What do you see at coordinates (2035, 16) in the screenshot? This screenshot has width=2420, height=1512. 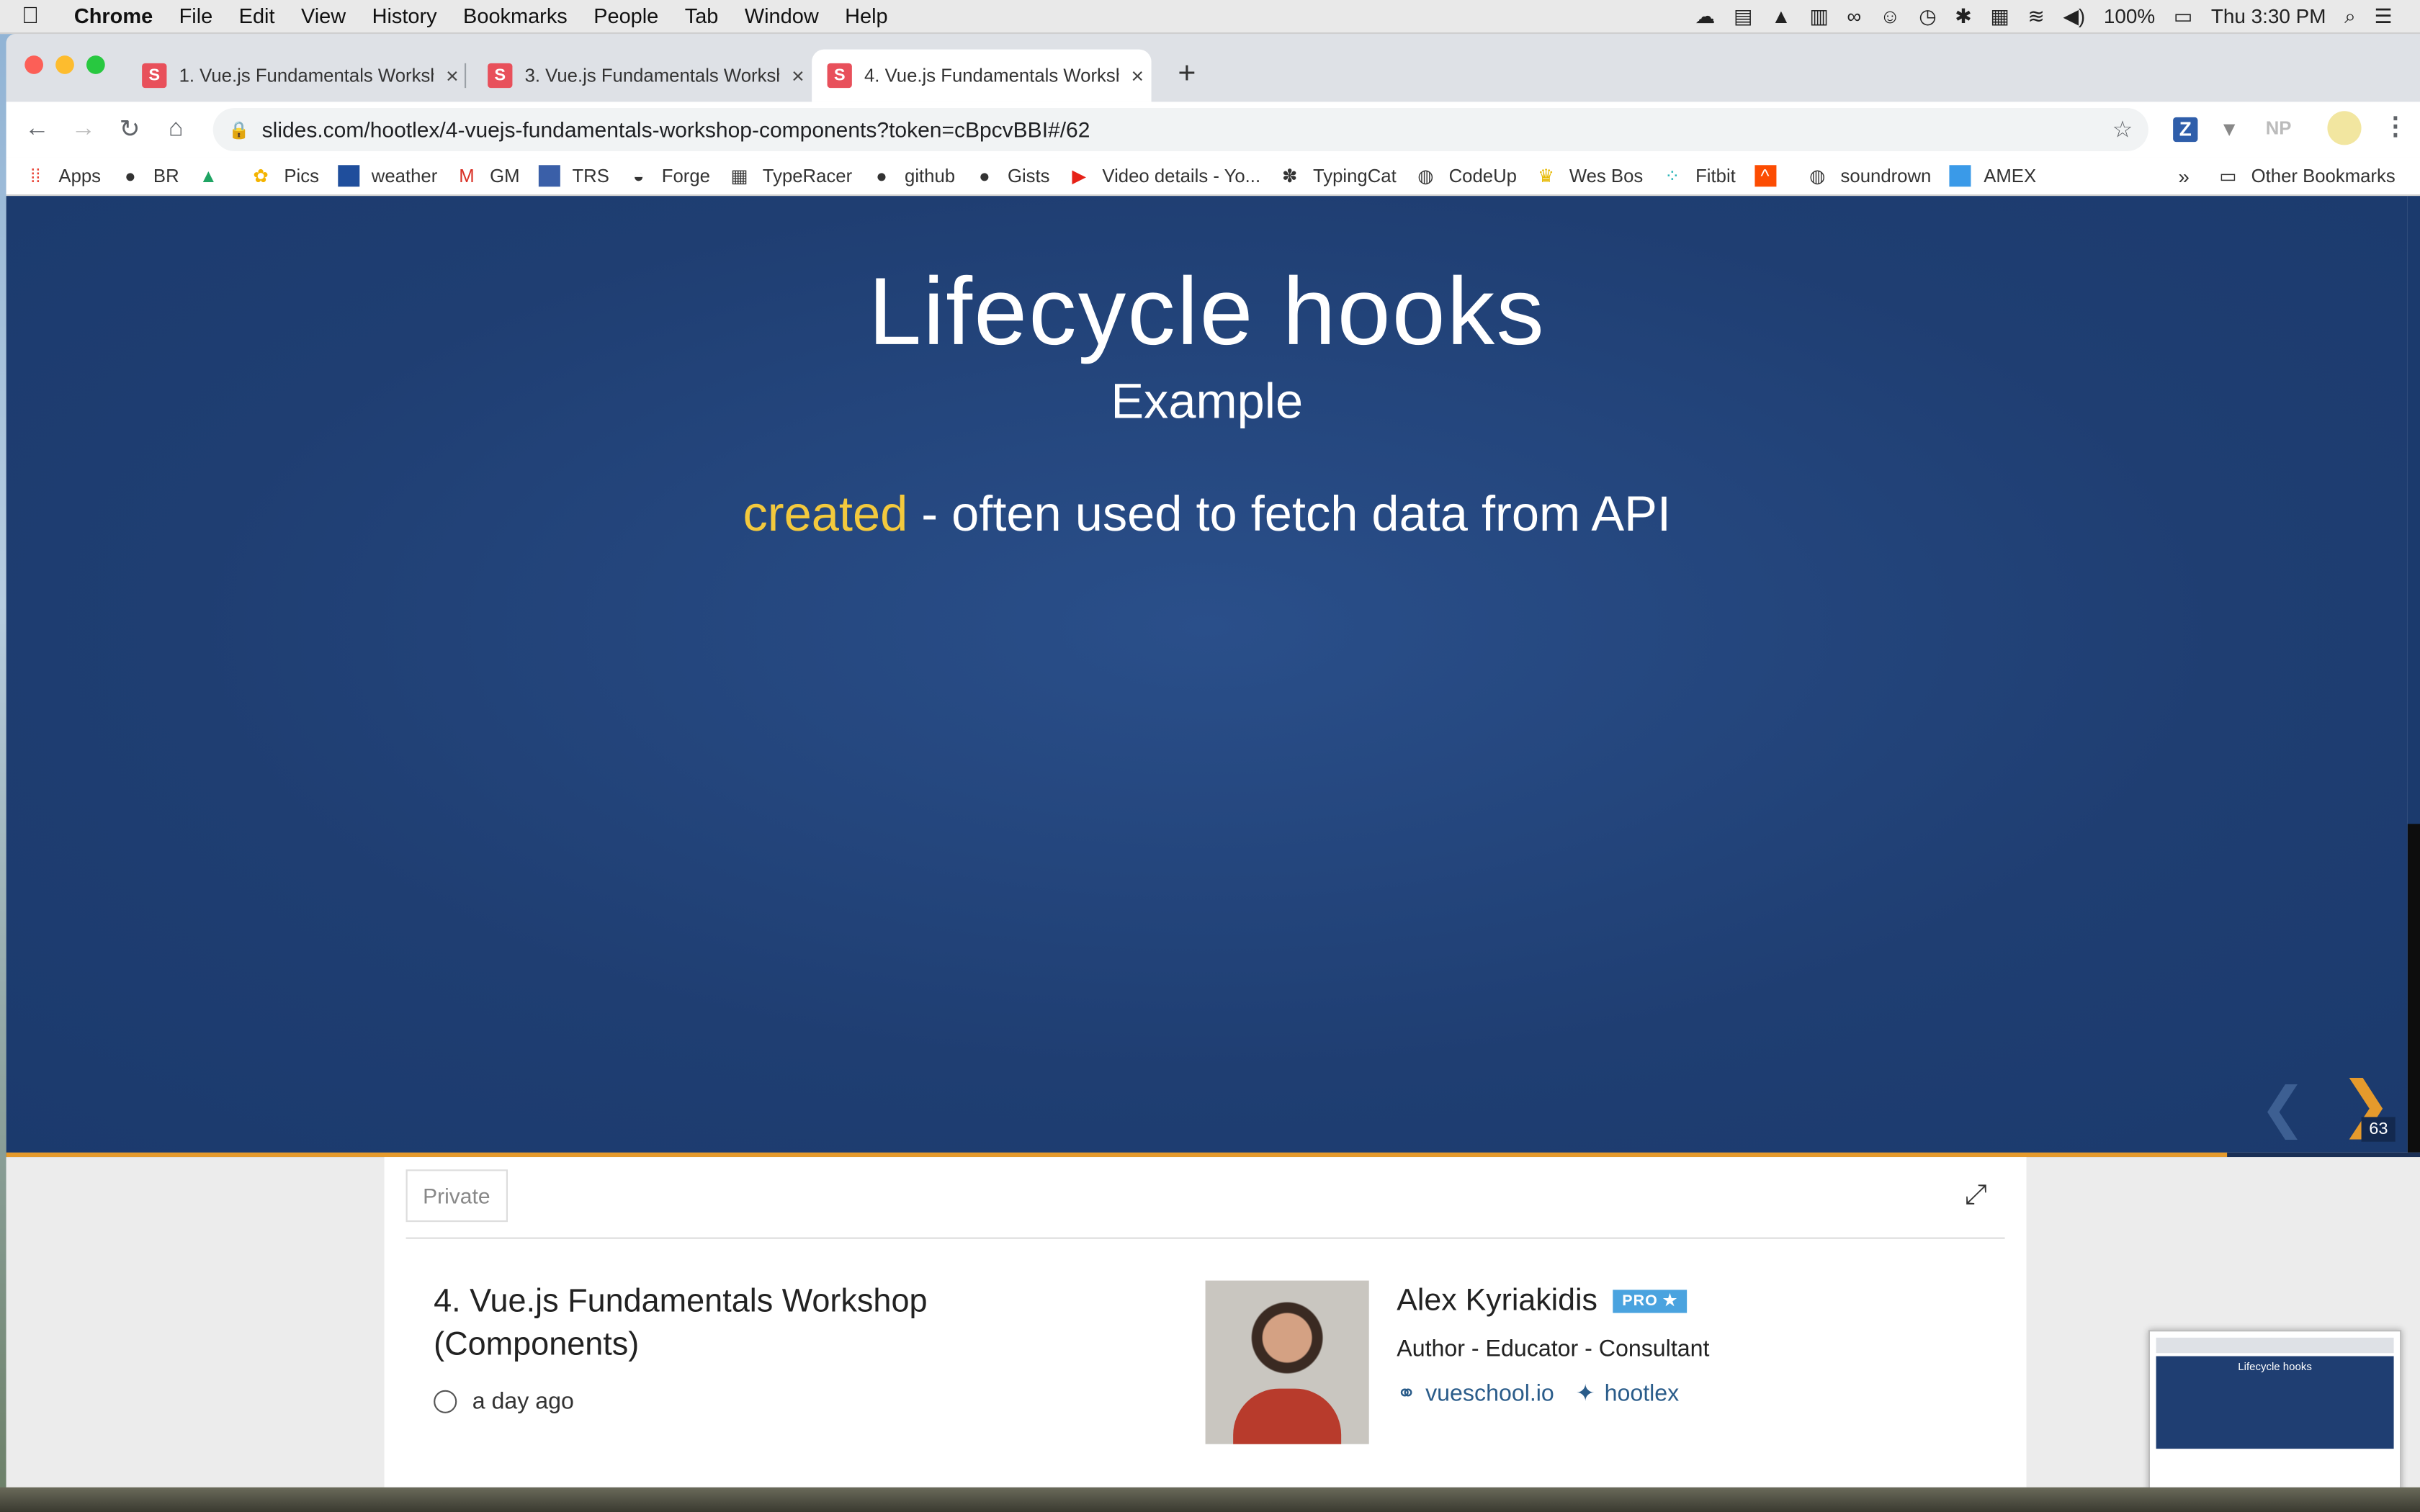 I see `wifi-icon: ≋` at bounding box center [2035, 16].